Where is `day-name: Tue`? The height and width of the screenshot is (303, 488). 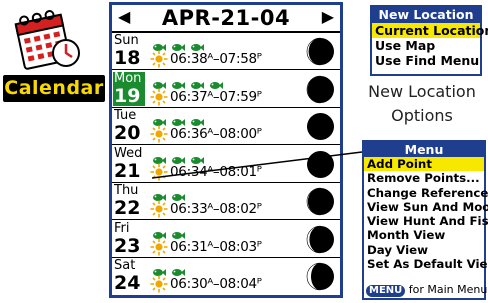 day-name: Tue is located at coordinates (125, 115).